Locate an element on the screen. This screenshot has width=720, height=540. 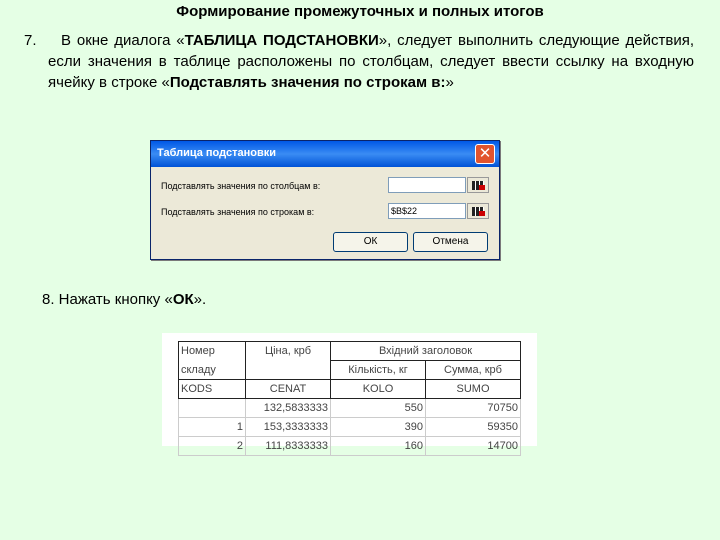
step-8-button-name: ОК is located at coordinates (183, 299).